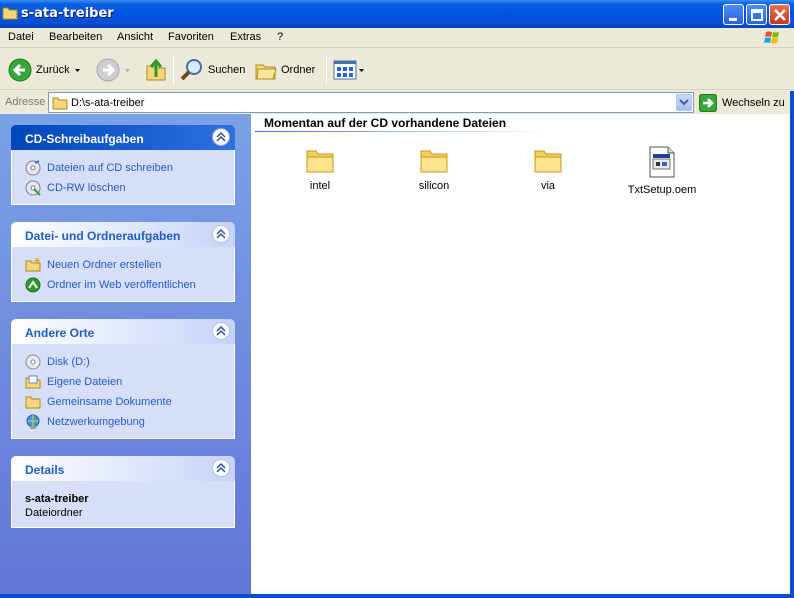 This screenshot has width=794, height=598. I want to click on globe-icon, so click(33, 285).